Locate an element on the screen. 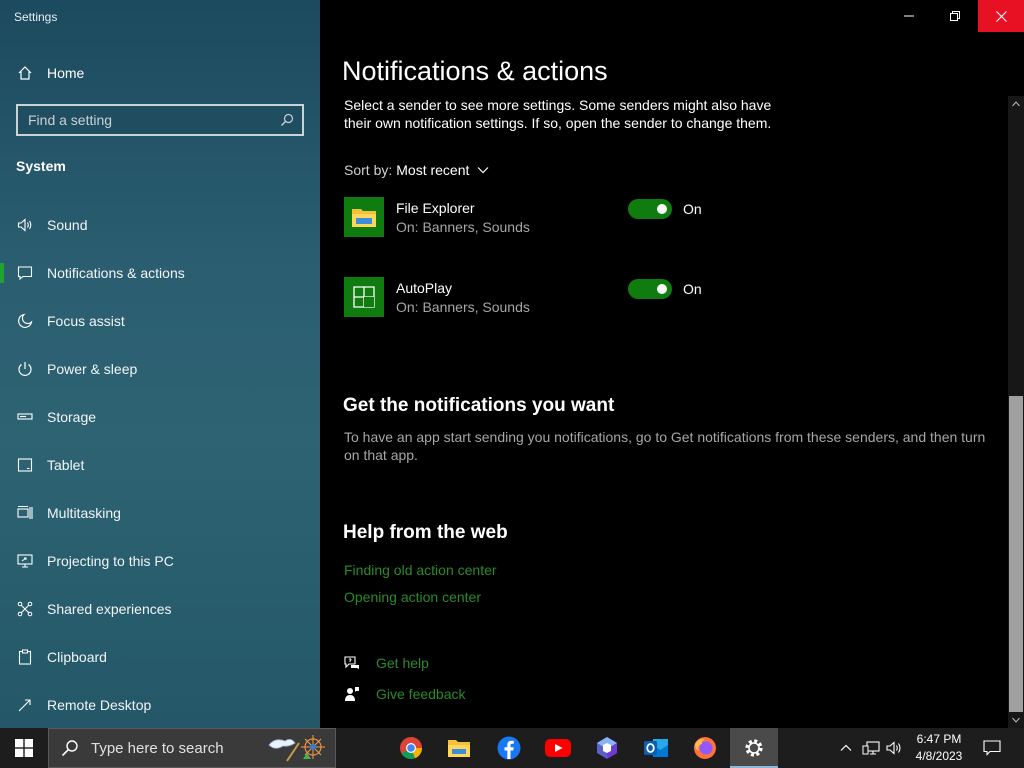 The image size is (1024, 768). sidebar-item-label: Multitasking is located at coordinates (84, 513).